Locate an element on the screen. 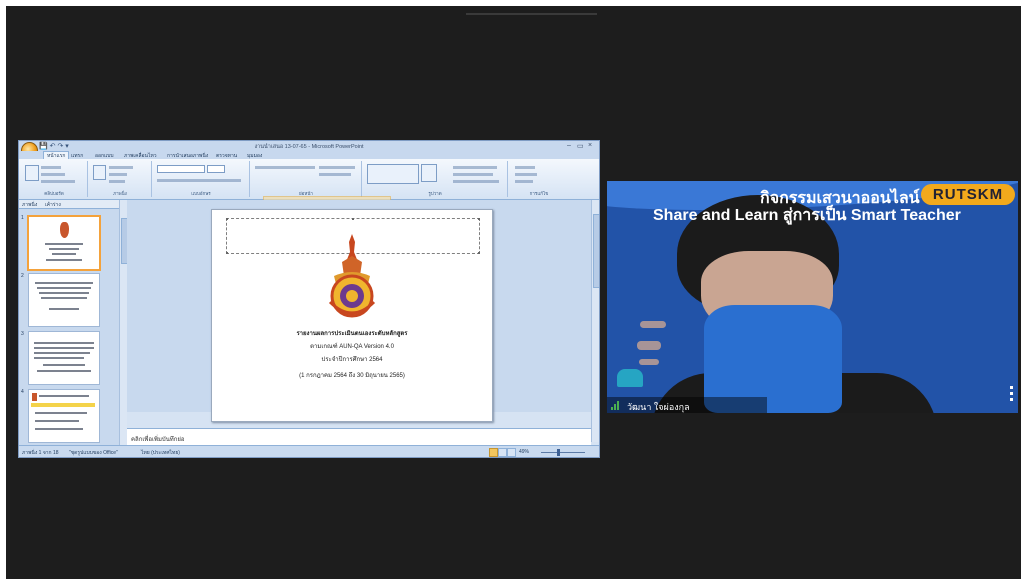 The image size is (1029, 585). font-name-field is located at coordinates (181, 169).